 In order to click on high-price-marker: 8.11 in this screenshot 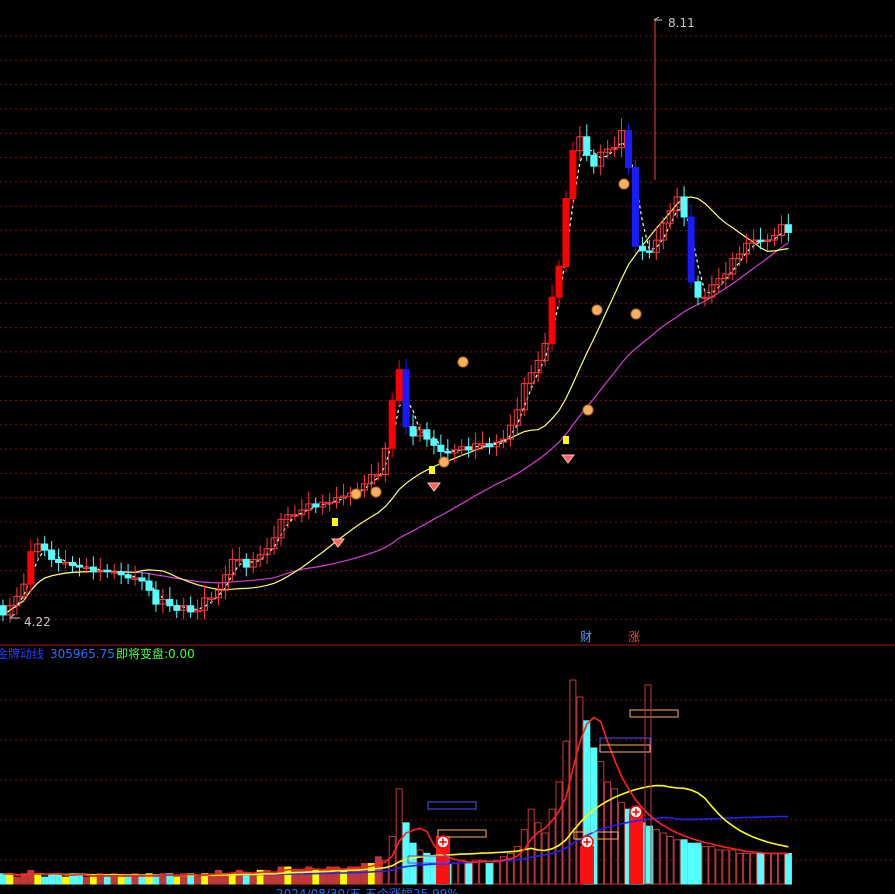, I will do `click(674, 23)`.